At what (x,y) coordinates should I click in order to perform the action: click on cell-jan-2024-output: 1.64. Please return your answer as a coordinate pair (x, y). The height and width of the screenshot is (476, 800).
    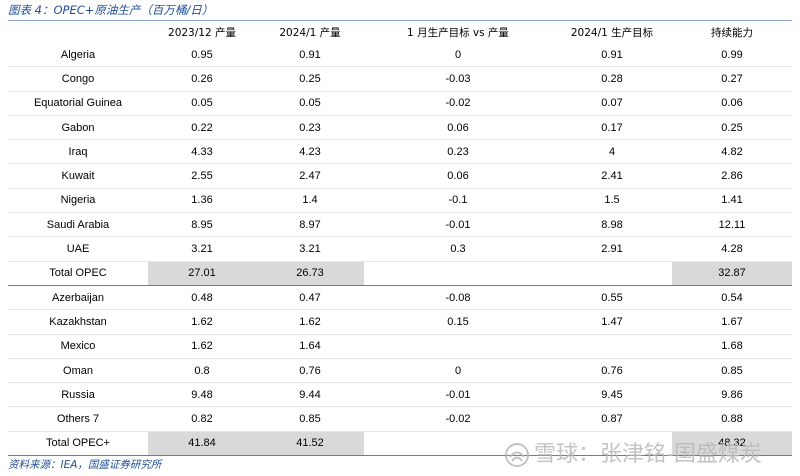
    Looking at the image, I should click on (310, 346).